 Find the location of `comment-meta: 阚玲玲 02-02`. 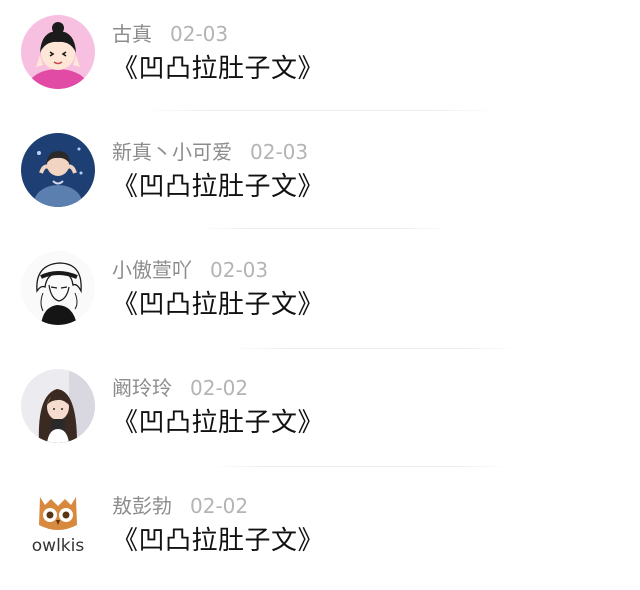

comment-meta: 阚玲玲 02-02 is located at coordinates (180, 388).